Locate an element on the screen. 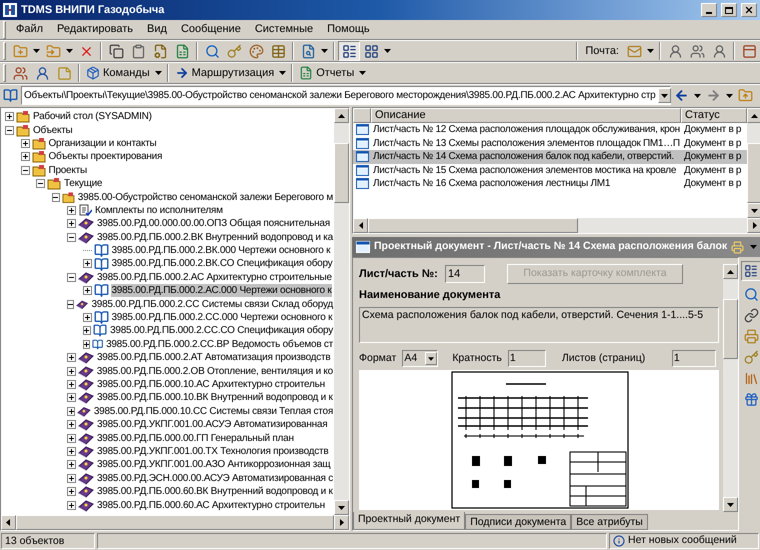  forward-arrow-icon is located at coordinates (713, 95).